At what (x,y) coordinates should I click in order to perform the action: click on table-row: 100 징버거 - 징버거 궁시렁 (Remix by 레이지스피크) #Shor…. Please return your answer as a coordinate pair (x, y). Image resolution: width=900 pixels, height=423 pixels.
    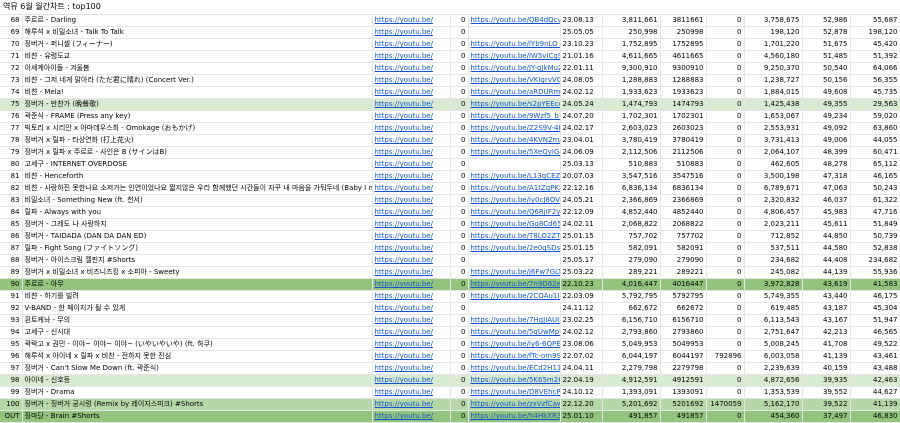
    Looking at the image, I should click on (450, 404).